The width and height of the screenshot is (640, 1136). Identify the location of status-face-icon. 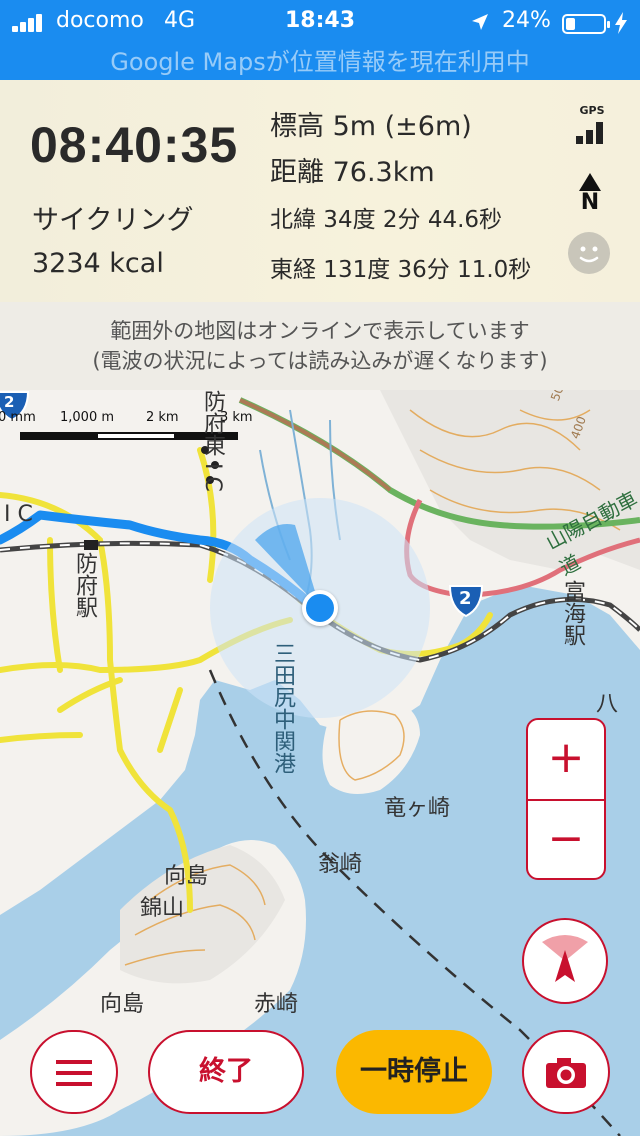
(589, 253).